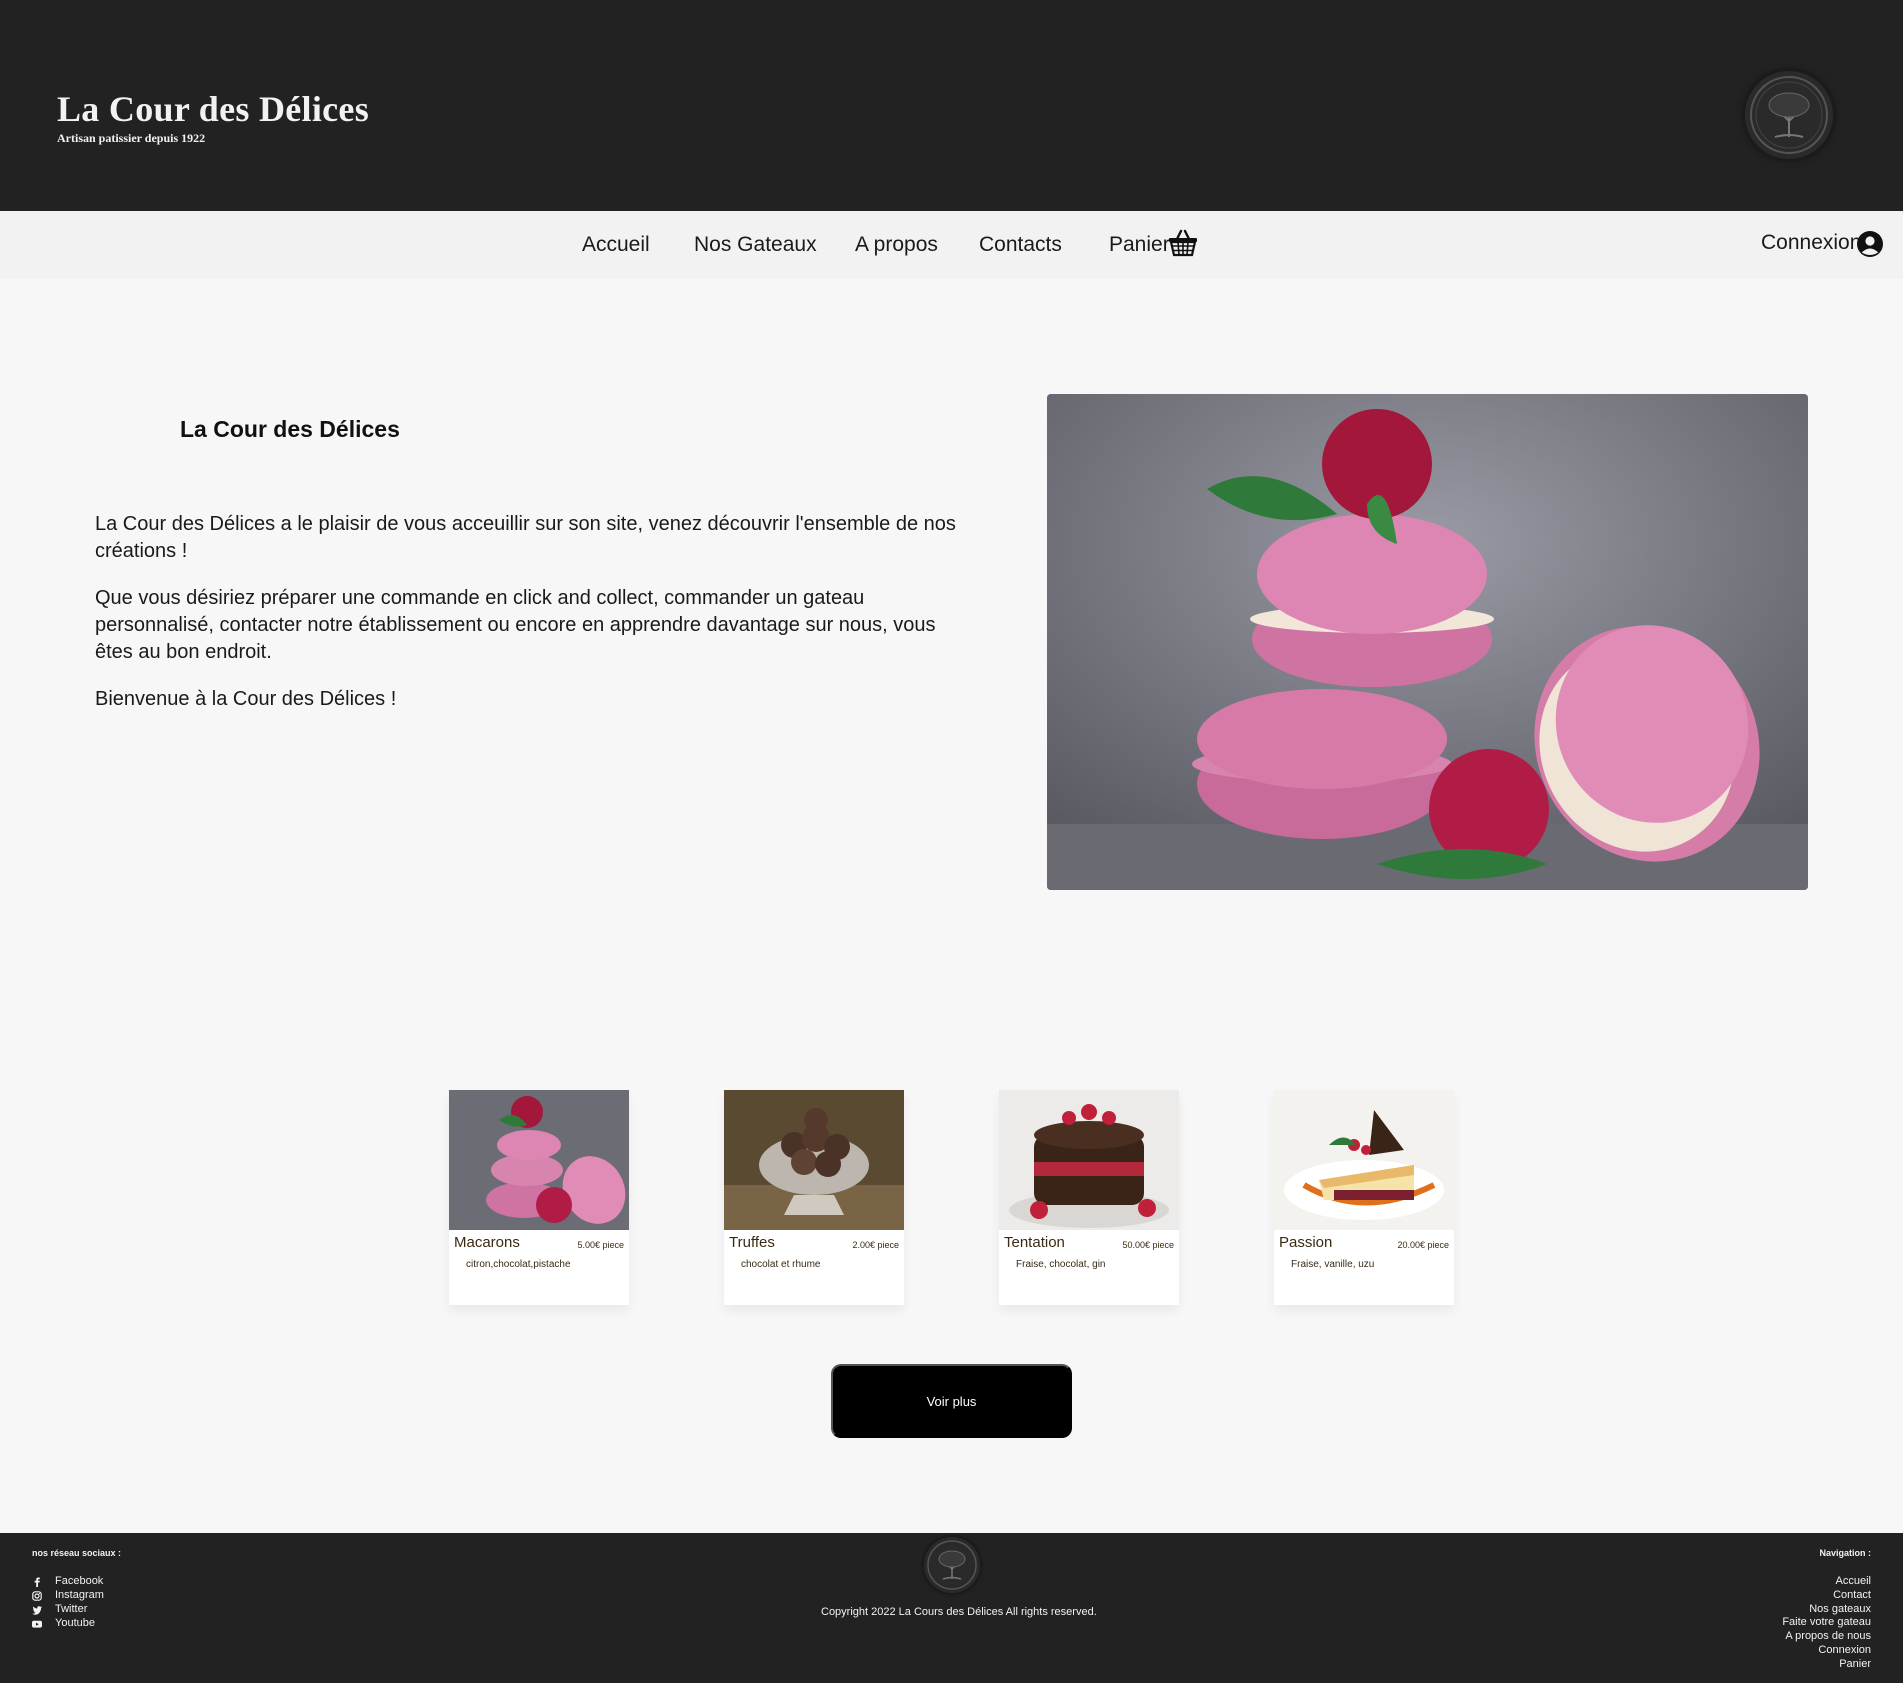  I want to click on footer-nav-item: Accueil, so click(1826, 1582).